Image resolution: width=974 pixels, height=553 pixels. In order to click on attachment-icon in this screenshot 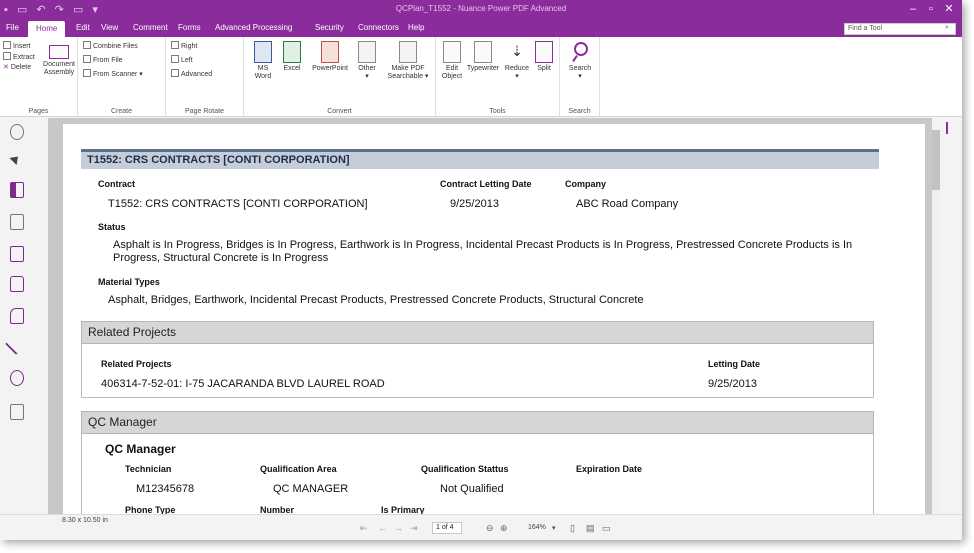, I will do `click(12, 348)`.